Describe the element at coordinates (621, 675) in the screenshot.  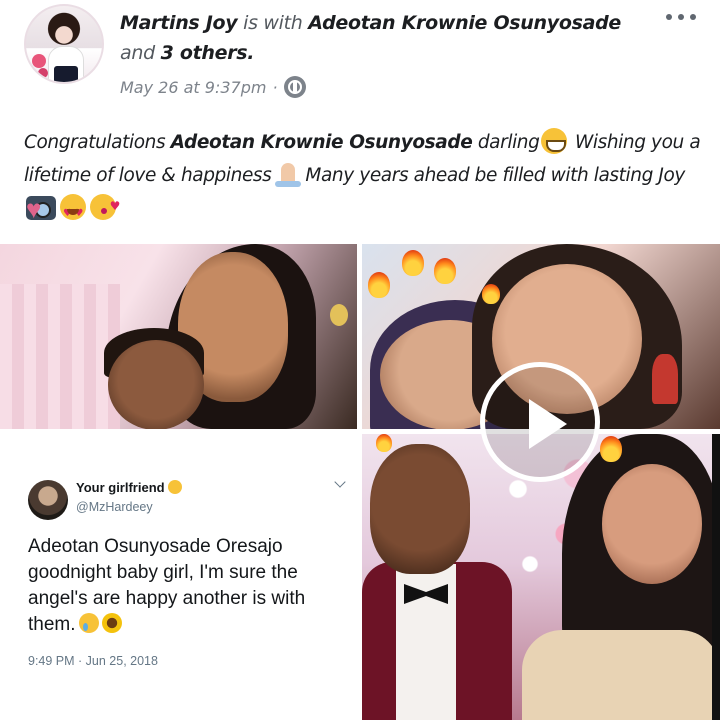
I see `photo-3-dress` at that location.